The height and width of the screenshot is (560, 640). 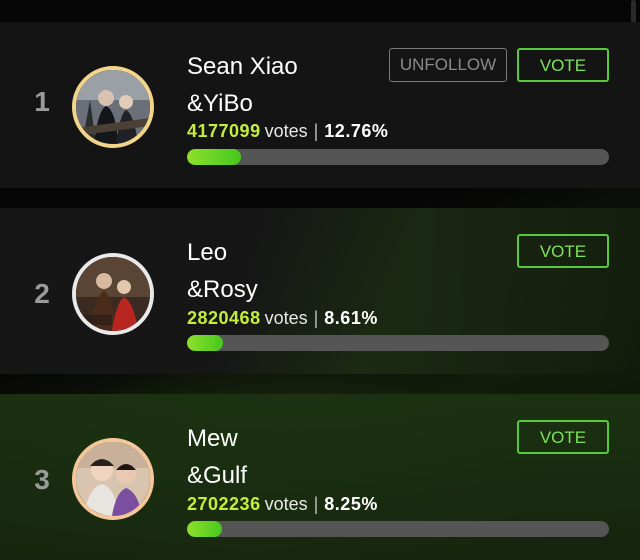 What do you see at coordinates (212, 438) in the screenshot?
I see `couple-name-line1: Mew` at bounding box center [212, 438].